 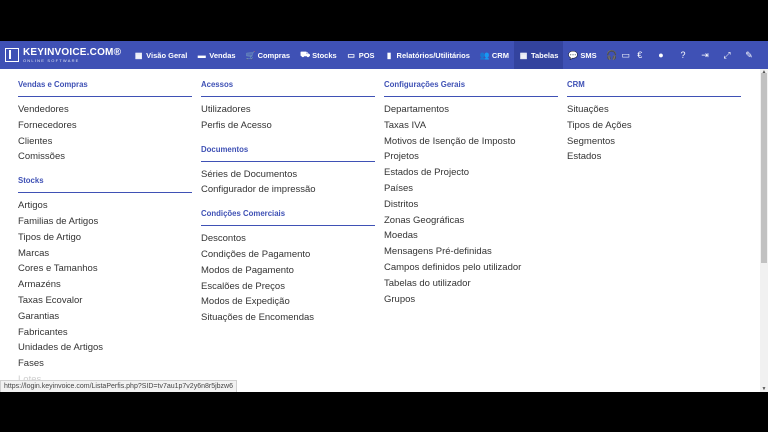 I want to click on euro-icon: €, so click(x=640, y=55).